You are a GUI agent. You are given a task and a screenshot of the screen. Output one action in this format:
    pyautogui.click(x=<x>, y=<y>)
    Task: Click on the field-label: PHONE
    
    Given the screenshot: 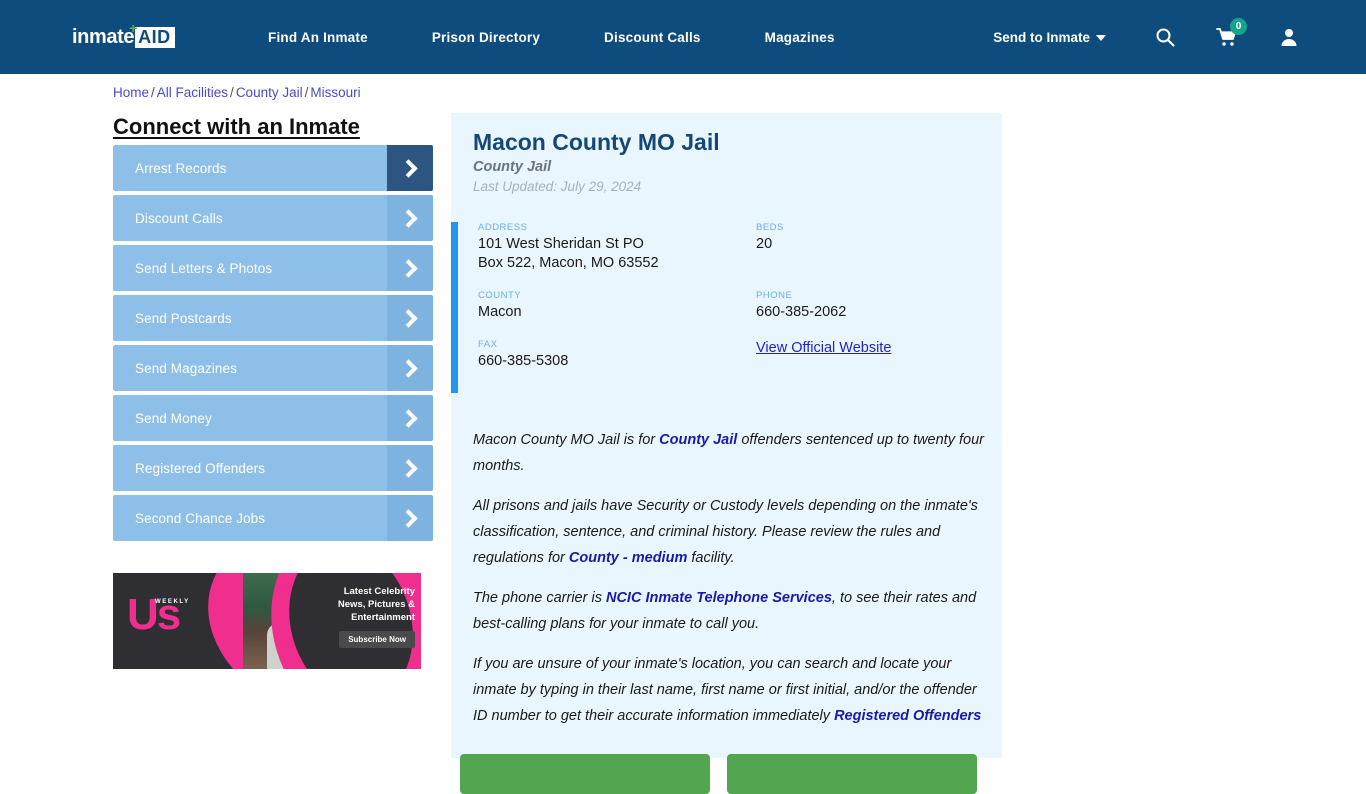 What is the action you would take?
    pyautogui.click(x=774, y=295)
    